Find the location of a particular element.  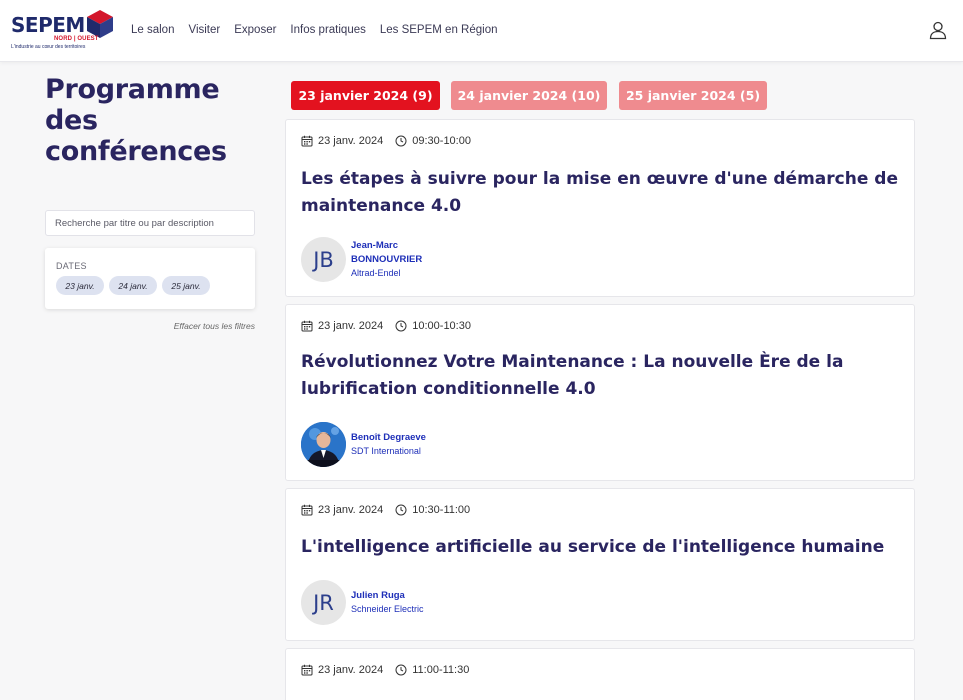

speaker: Benoît Degraeve SDT International is located at coordinates (363, 444).